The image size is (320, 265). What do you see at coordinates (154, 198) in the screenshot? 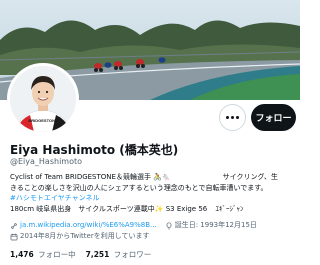
I see `bio-line-3: #ハシモトエイヤチャンネル` at bounding box center [154, 198].